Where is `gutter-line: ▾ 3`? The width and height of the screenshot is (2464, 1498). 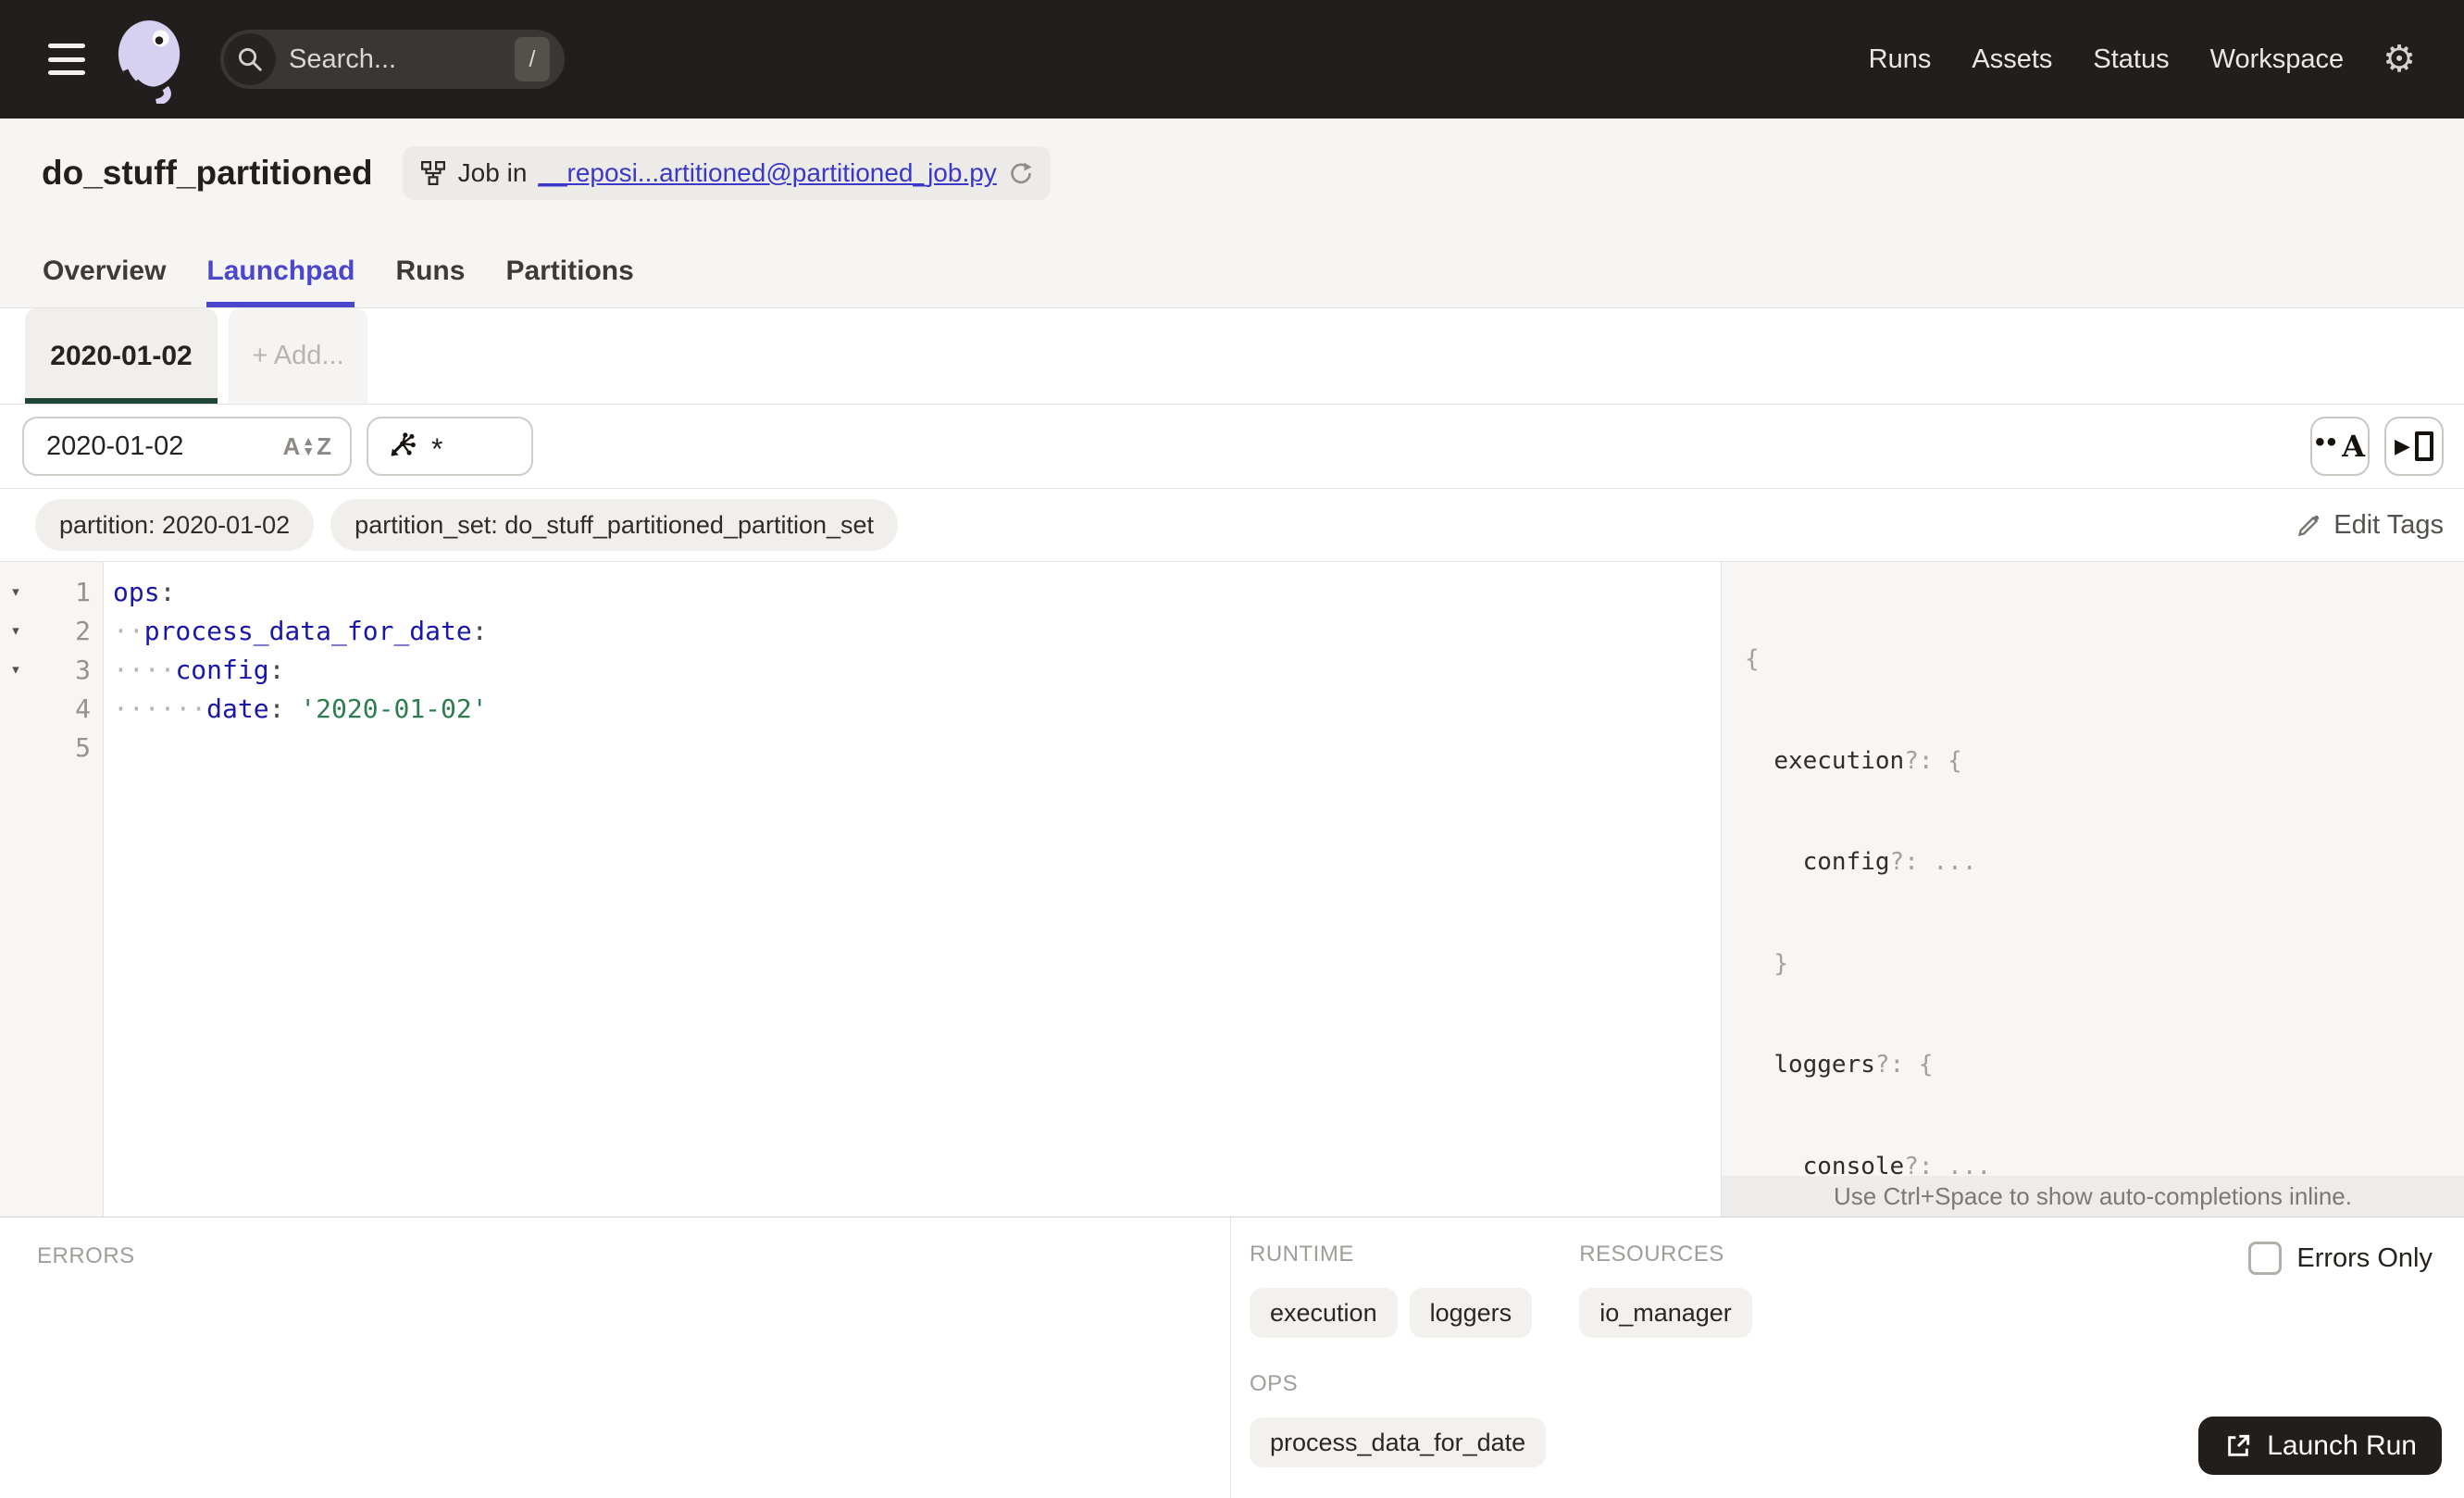 gutter-line: ▾ 3 is located at coordinates (51, 669).